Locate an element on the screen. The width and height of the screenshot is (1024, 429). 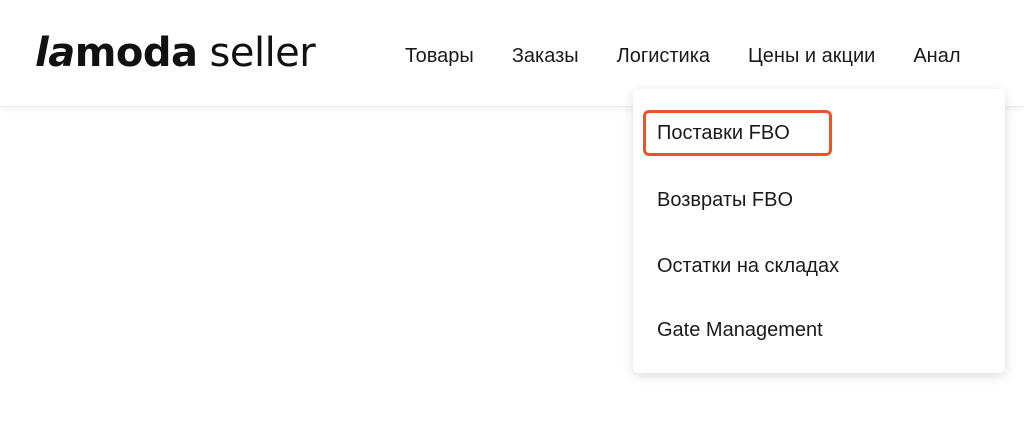
dropdown-item-warehouse-stock: Остатки на складах is located at coordinates (748, 266).